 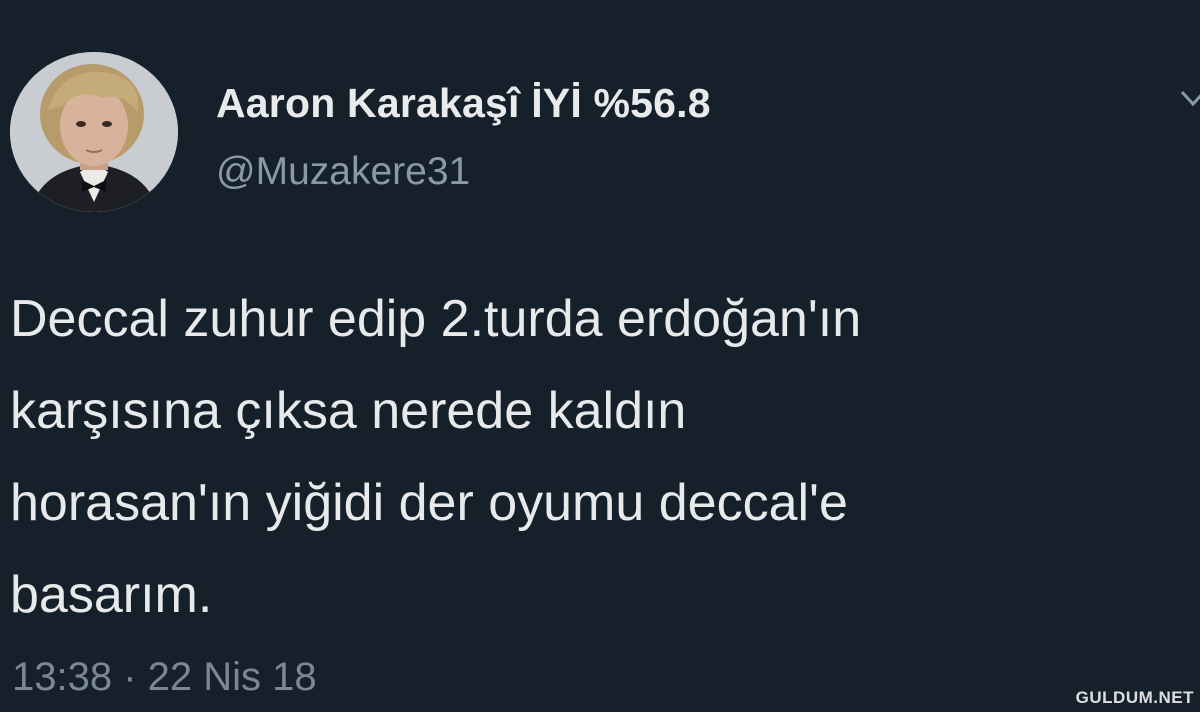 What do you see at coordinates (111, 595) in the screenshot?
I see `tweet-text-line: basarım.` at bounding box center [111, 595].